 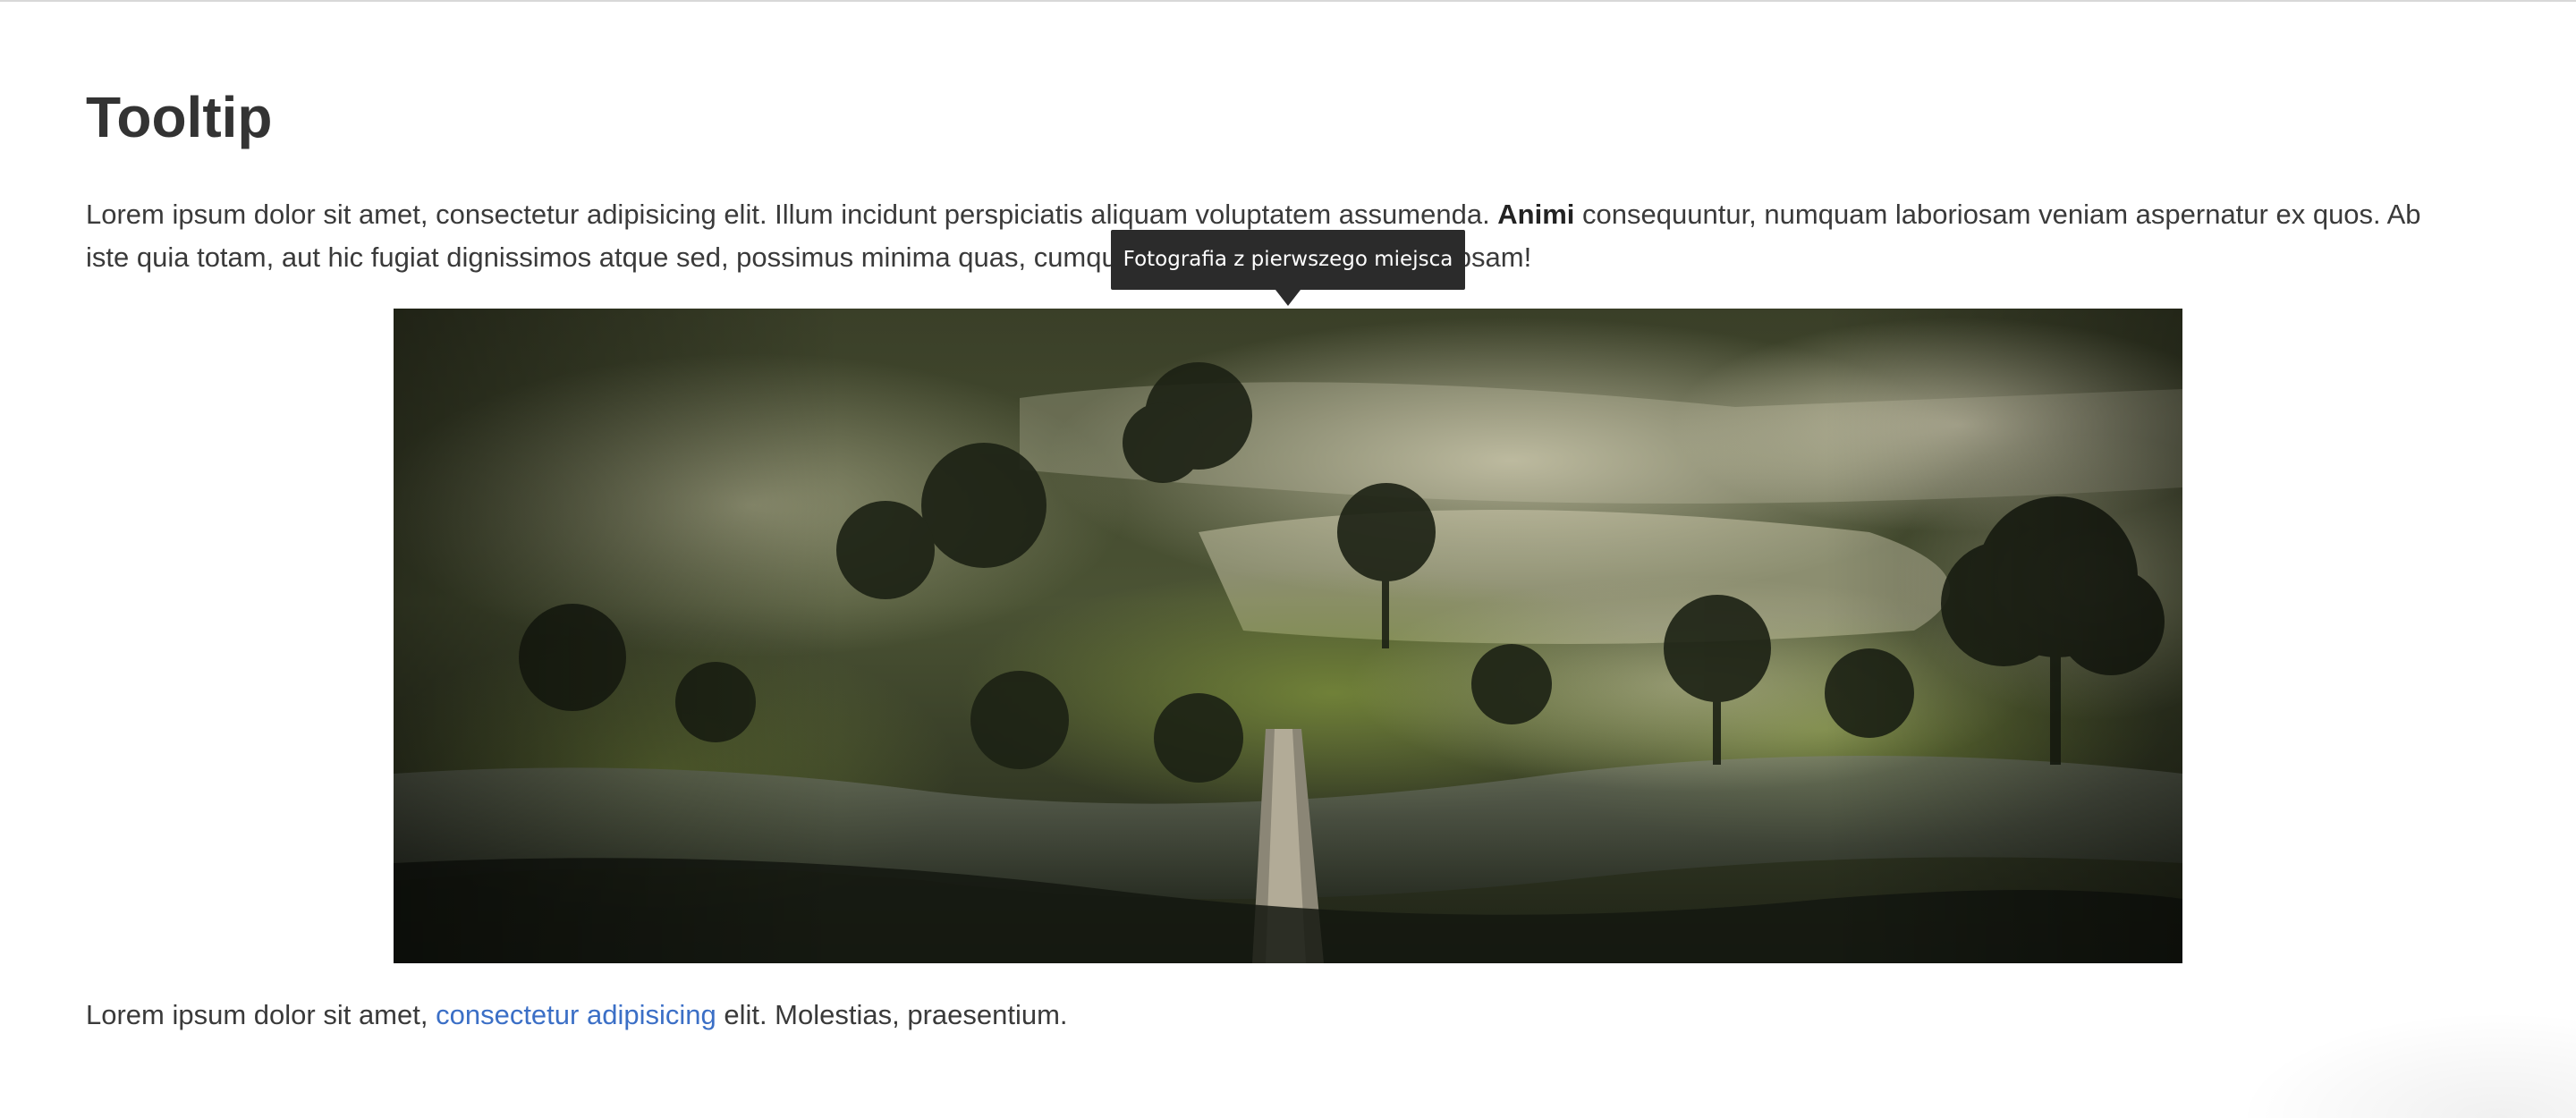 I want to click on inline-link: consectetur adipisicing, so click(x=576, y=1014).